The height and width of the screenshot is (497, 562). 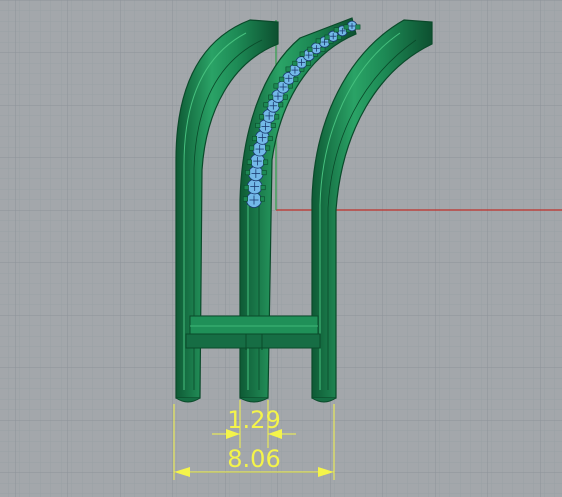 What do you see at coordinates (253, 420) in the screenshot?
I see `dimension-small-label: 1.29` at bounding box center [253, 420].